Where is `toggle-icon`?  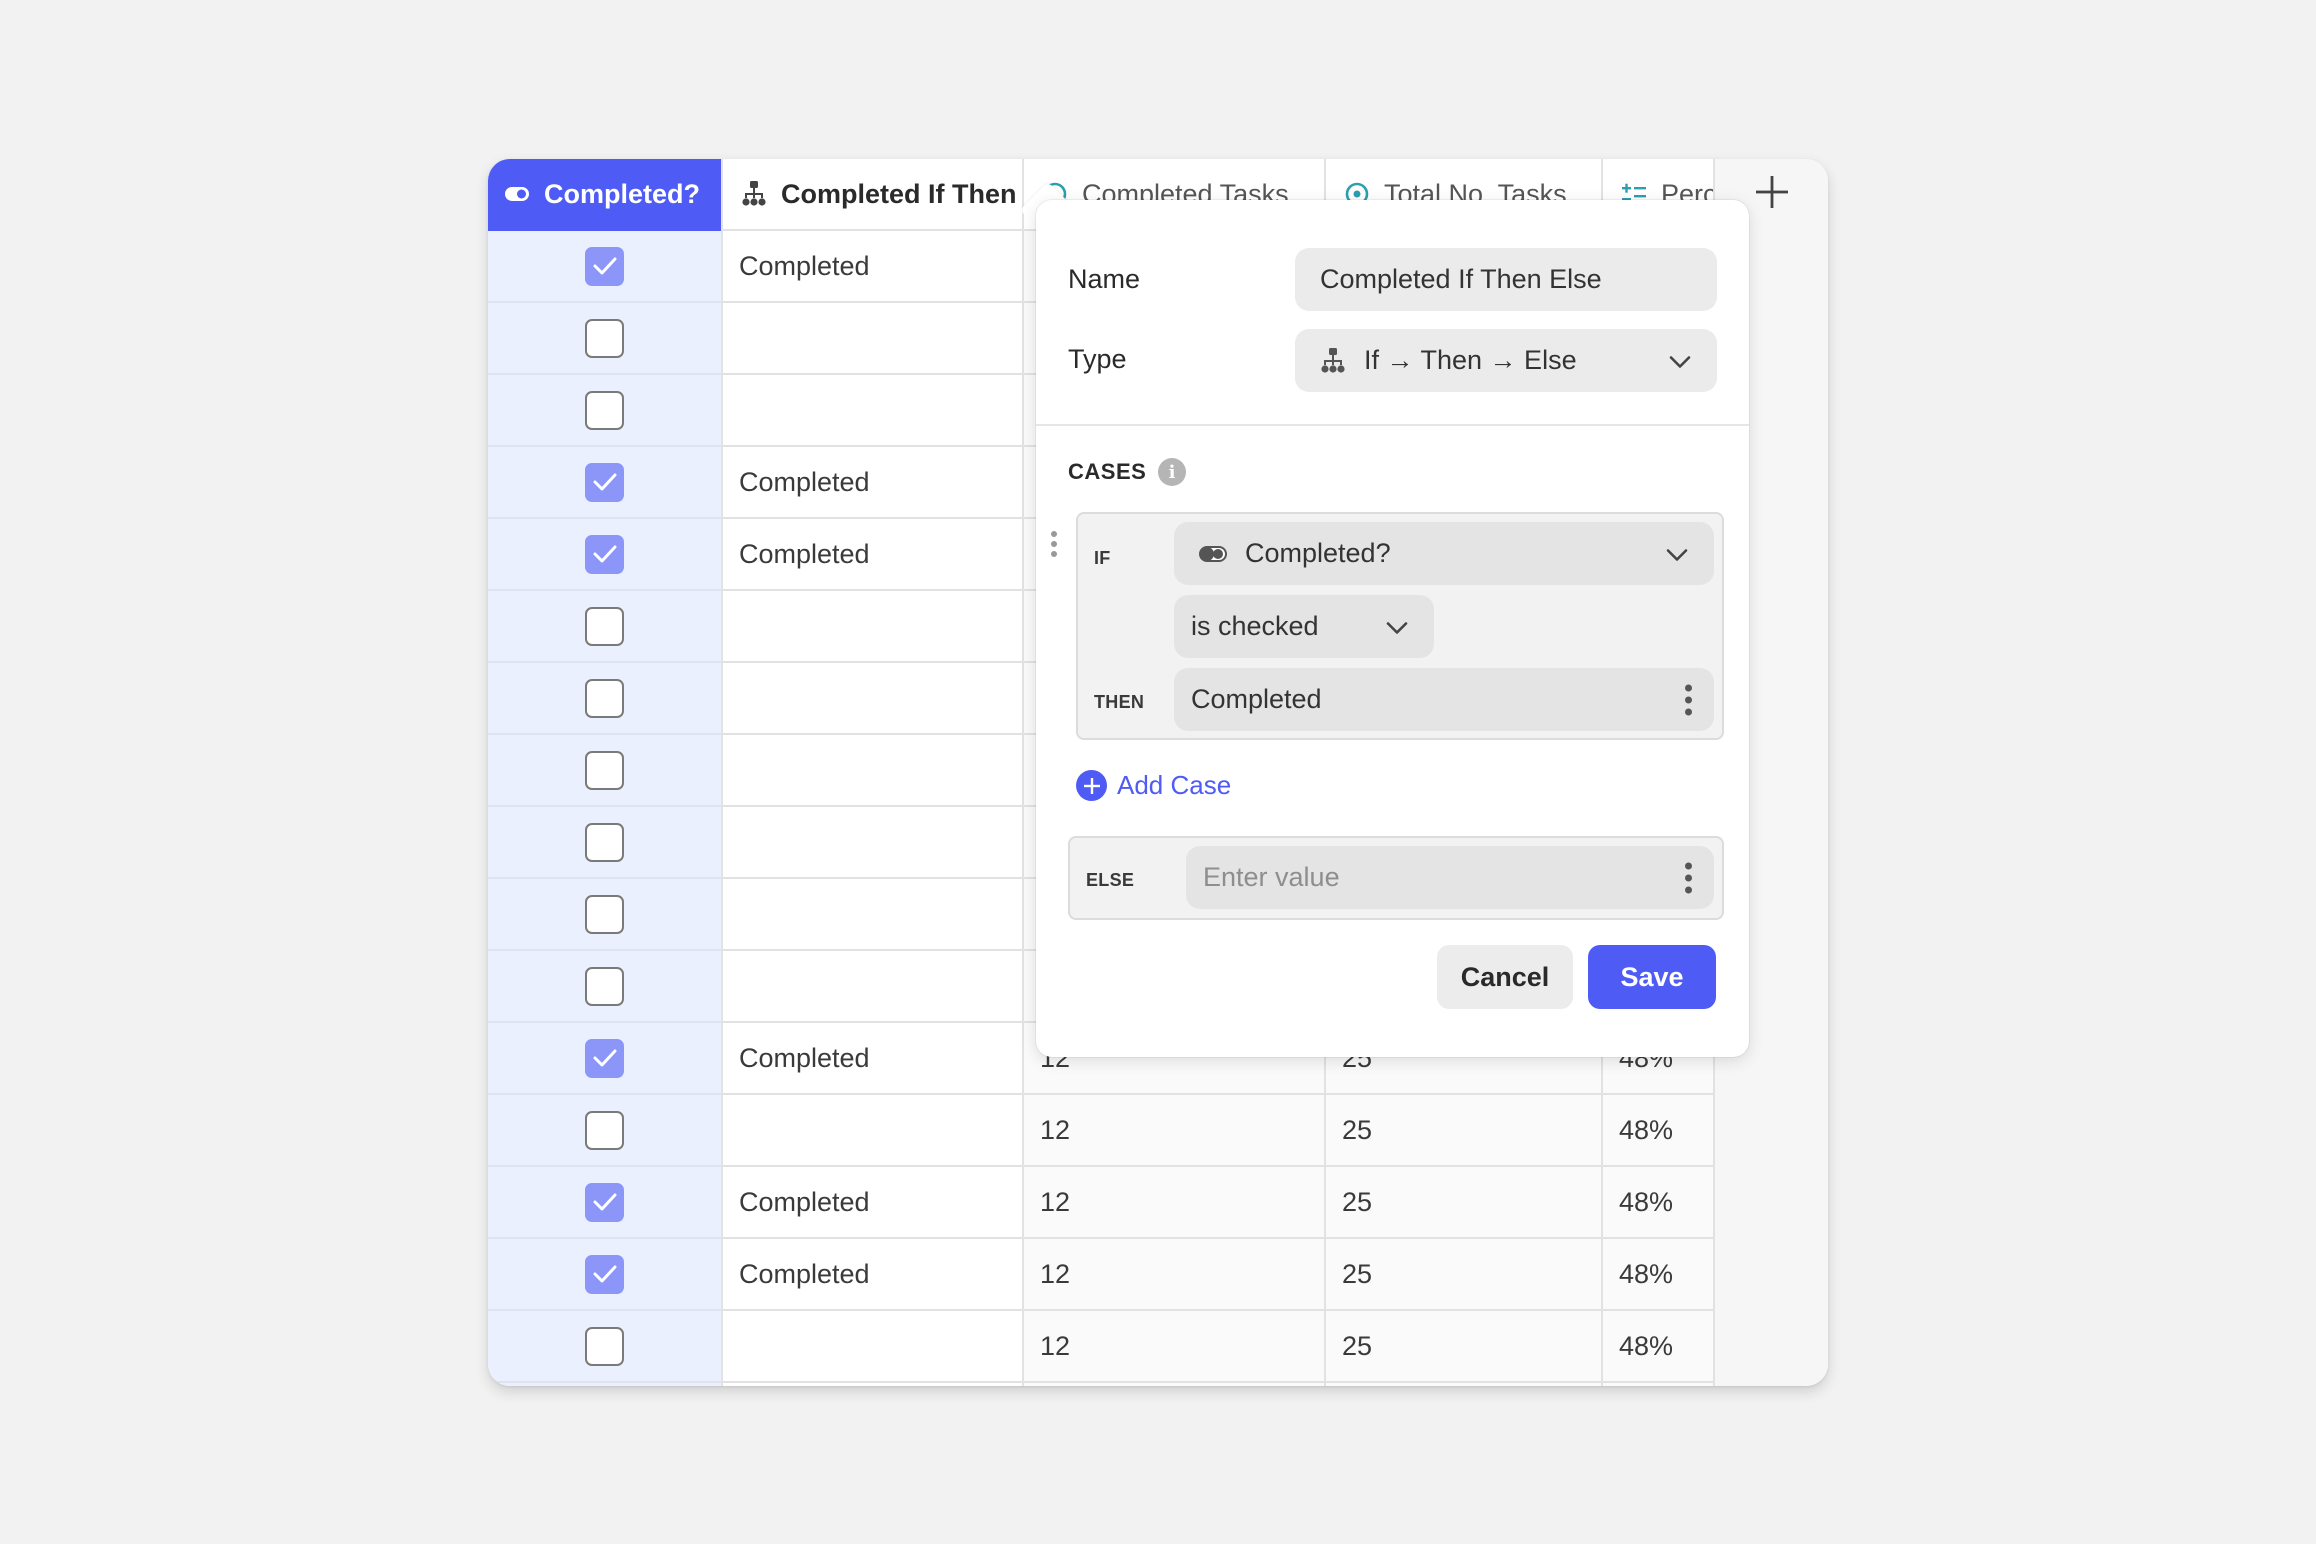
toggle-icon is located at coordinates (517, 194).